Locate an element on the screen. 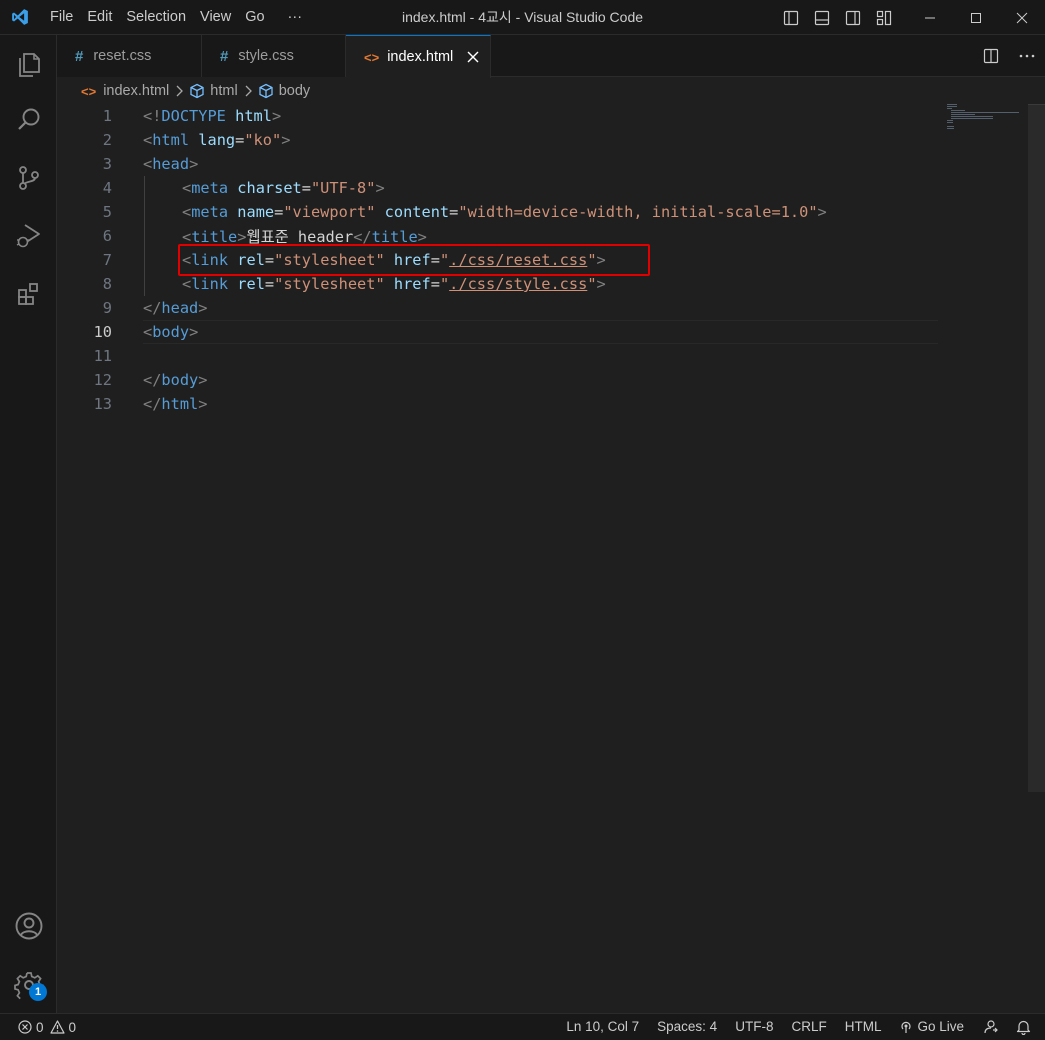 This screenshot has width=1045, height=1040. minimize-button is located at coordinates (930, 17).